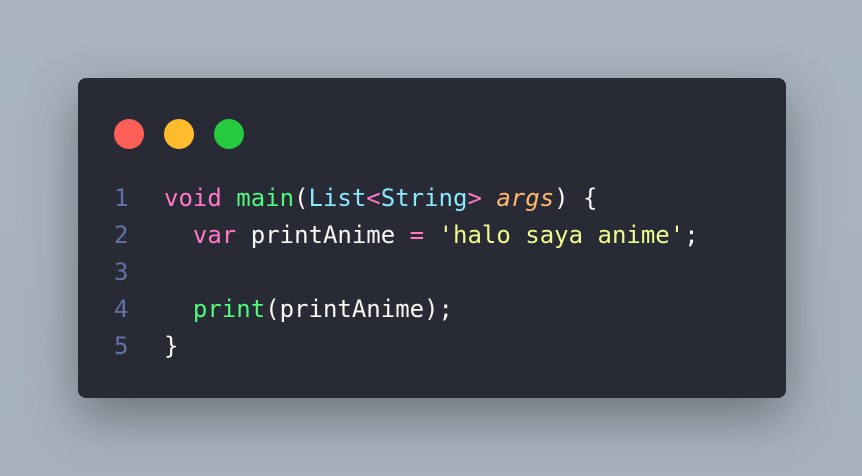 This screenshot has width=862, height=476. I want to click on line-number: 3, so click(121, 272).